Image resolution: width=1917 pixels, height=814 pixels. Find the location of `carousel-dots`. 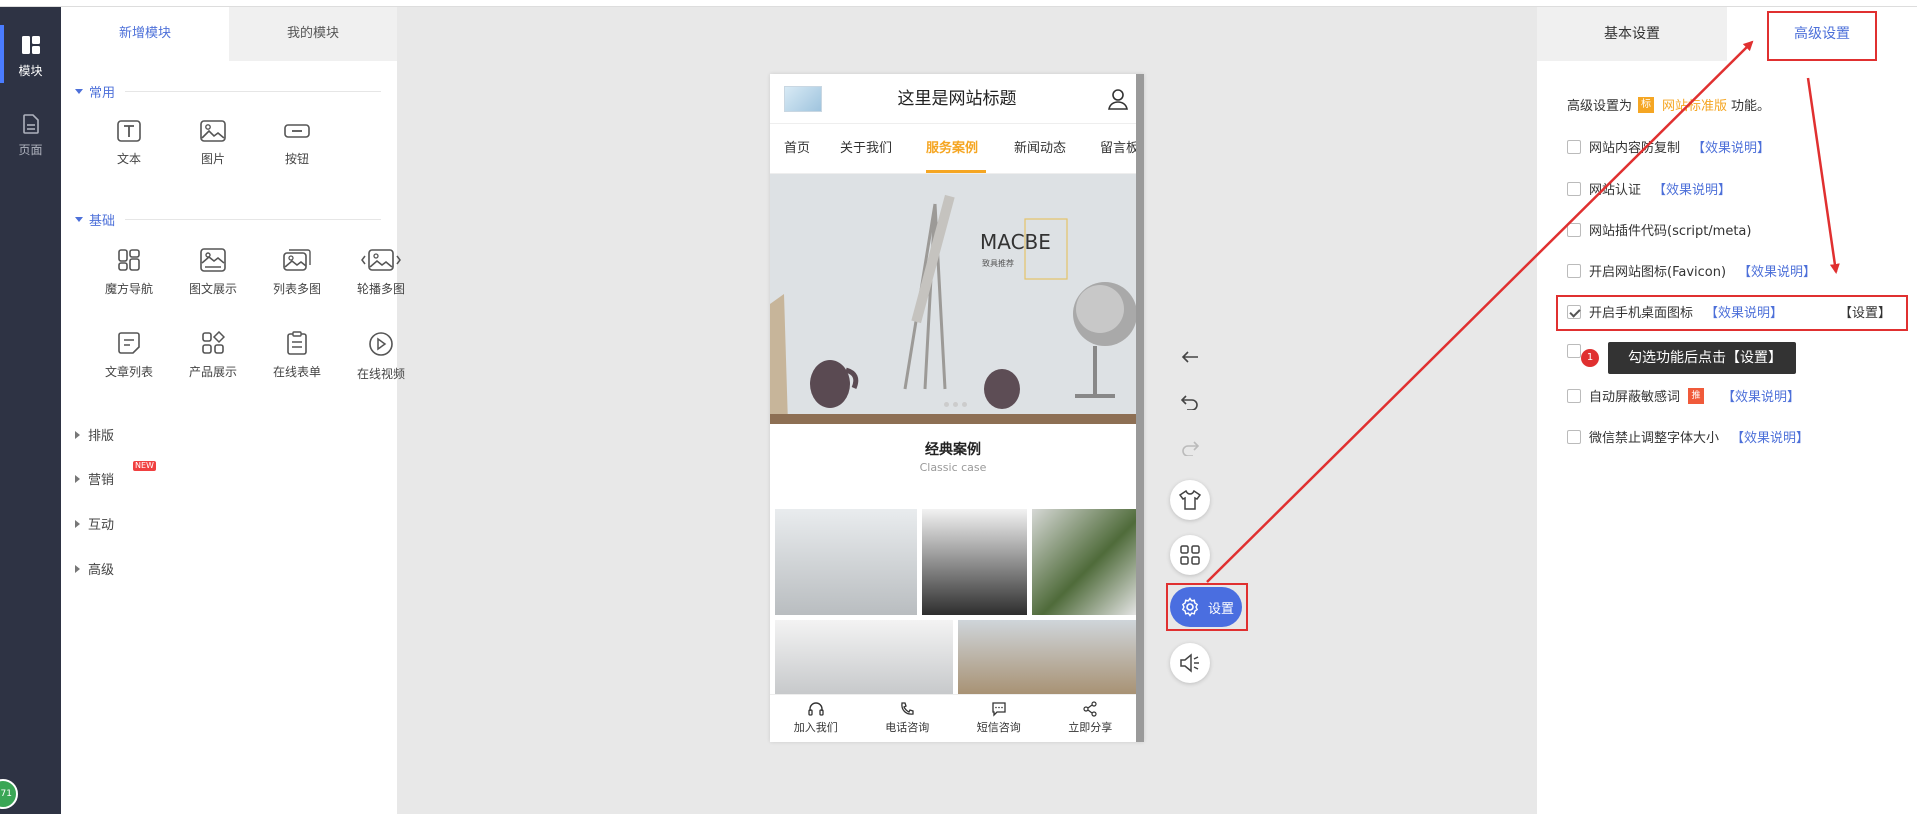

carousel-dots is located at coordinates (955, 404).